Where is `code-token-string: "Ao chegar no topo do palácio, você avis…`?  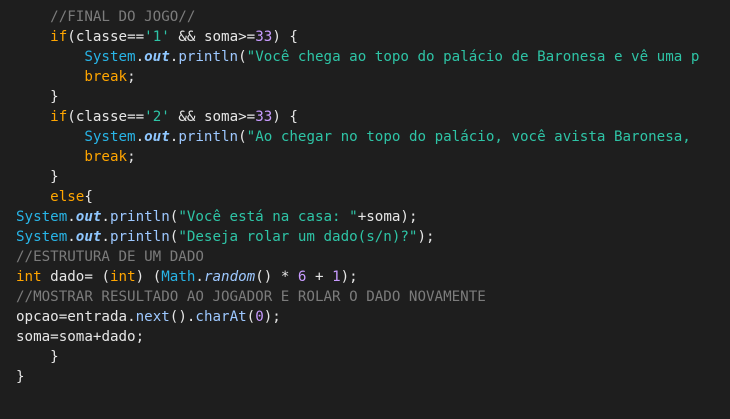 code-token-string: "Ao chegar no topo do palácio, você avis… is located at coordinates (468, 137).